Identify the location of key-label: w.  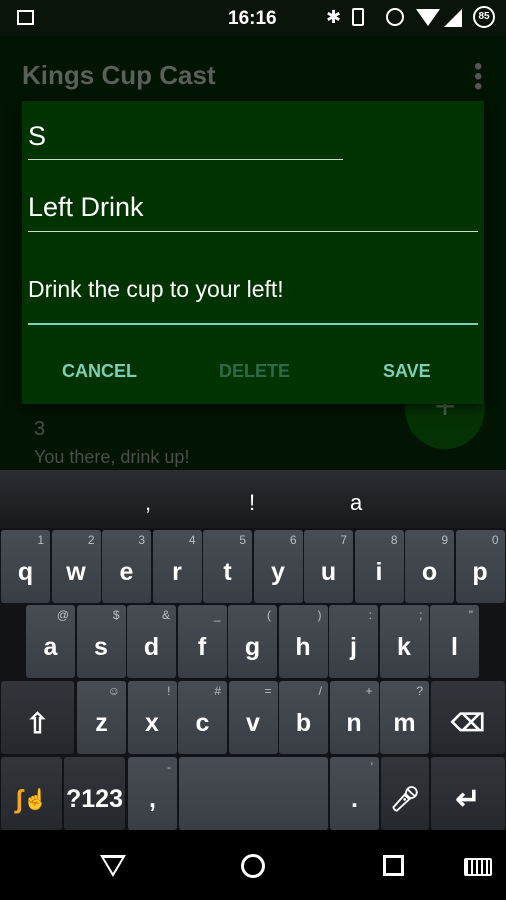
(76, 572).